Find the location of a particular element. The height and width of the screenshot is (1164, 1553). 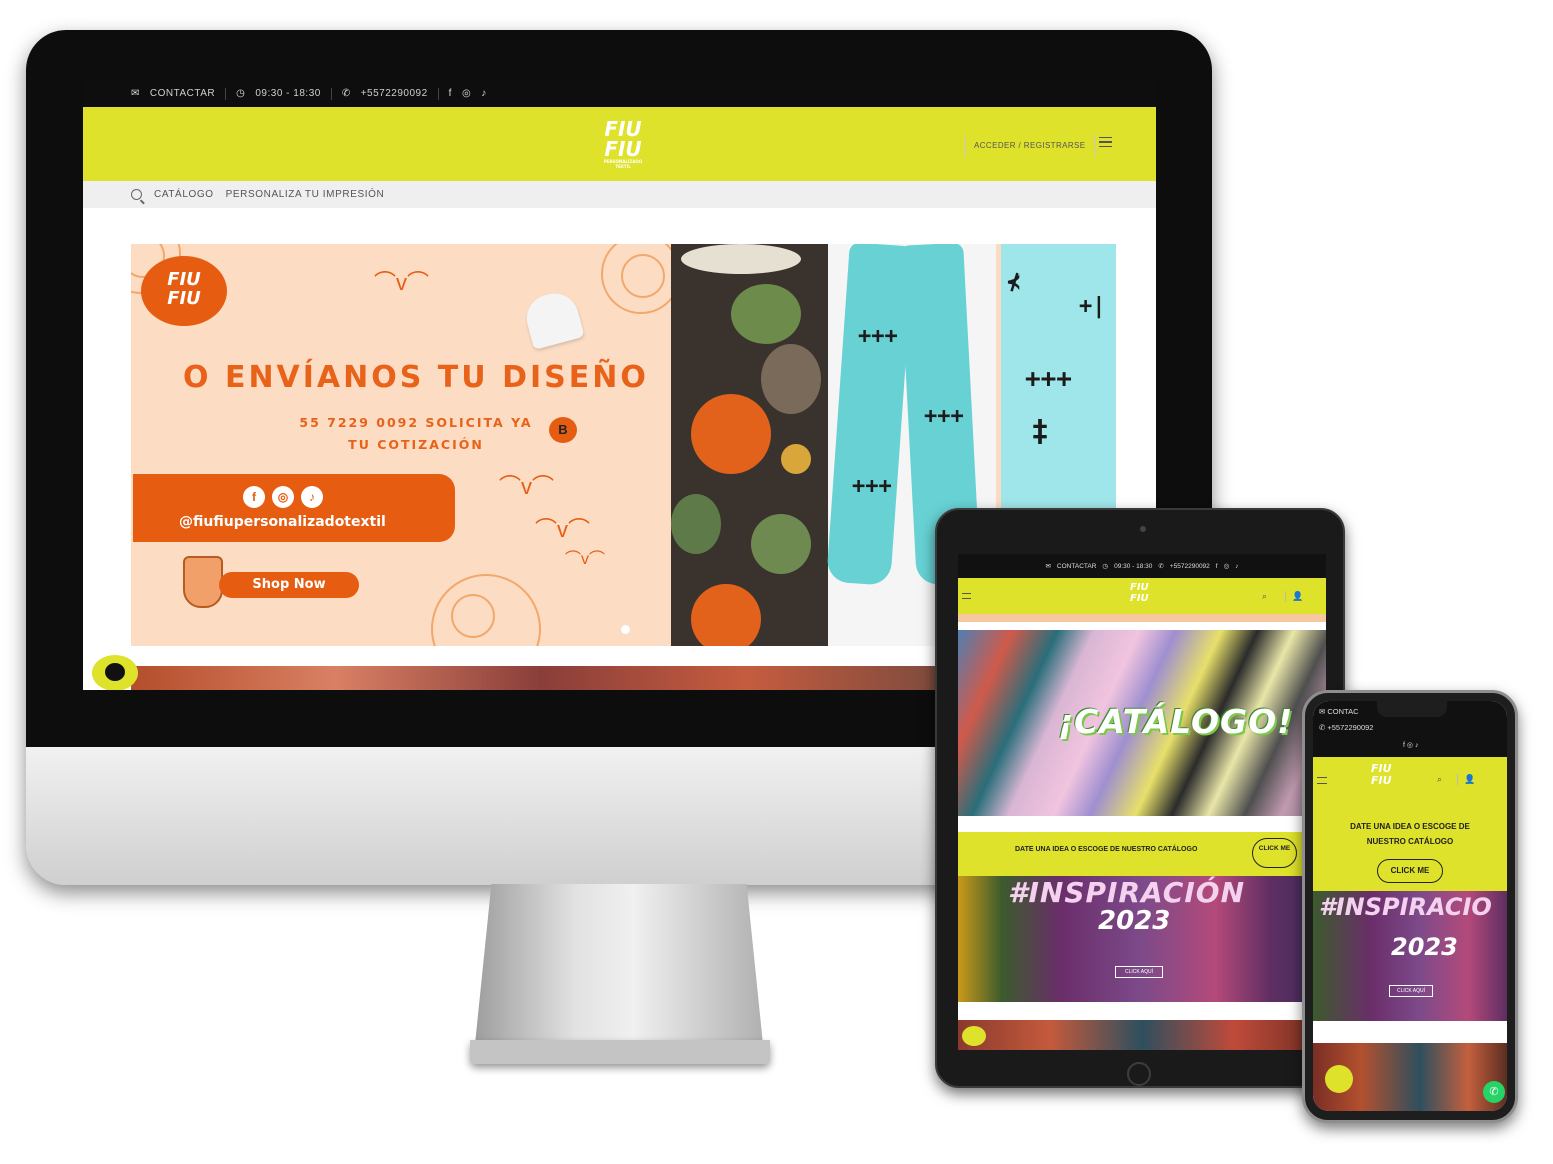

social-icons: f ◎ ♪ is located at coordinates (283, 497).